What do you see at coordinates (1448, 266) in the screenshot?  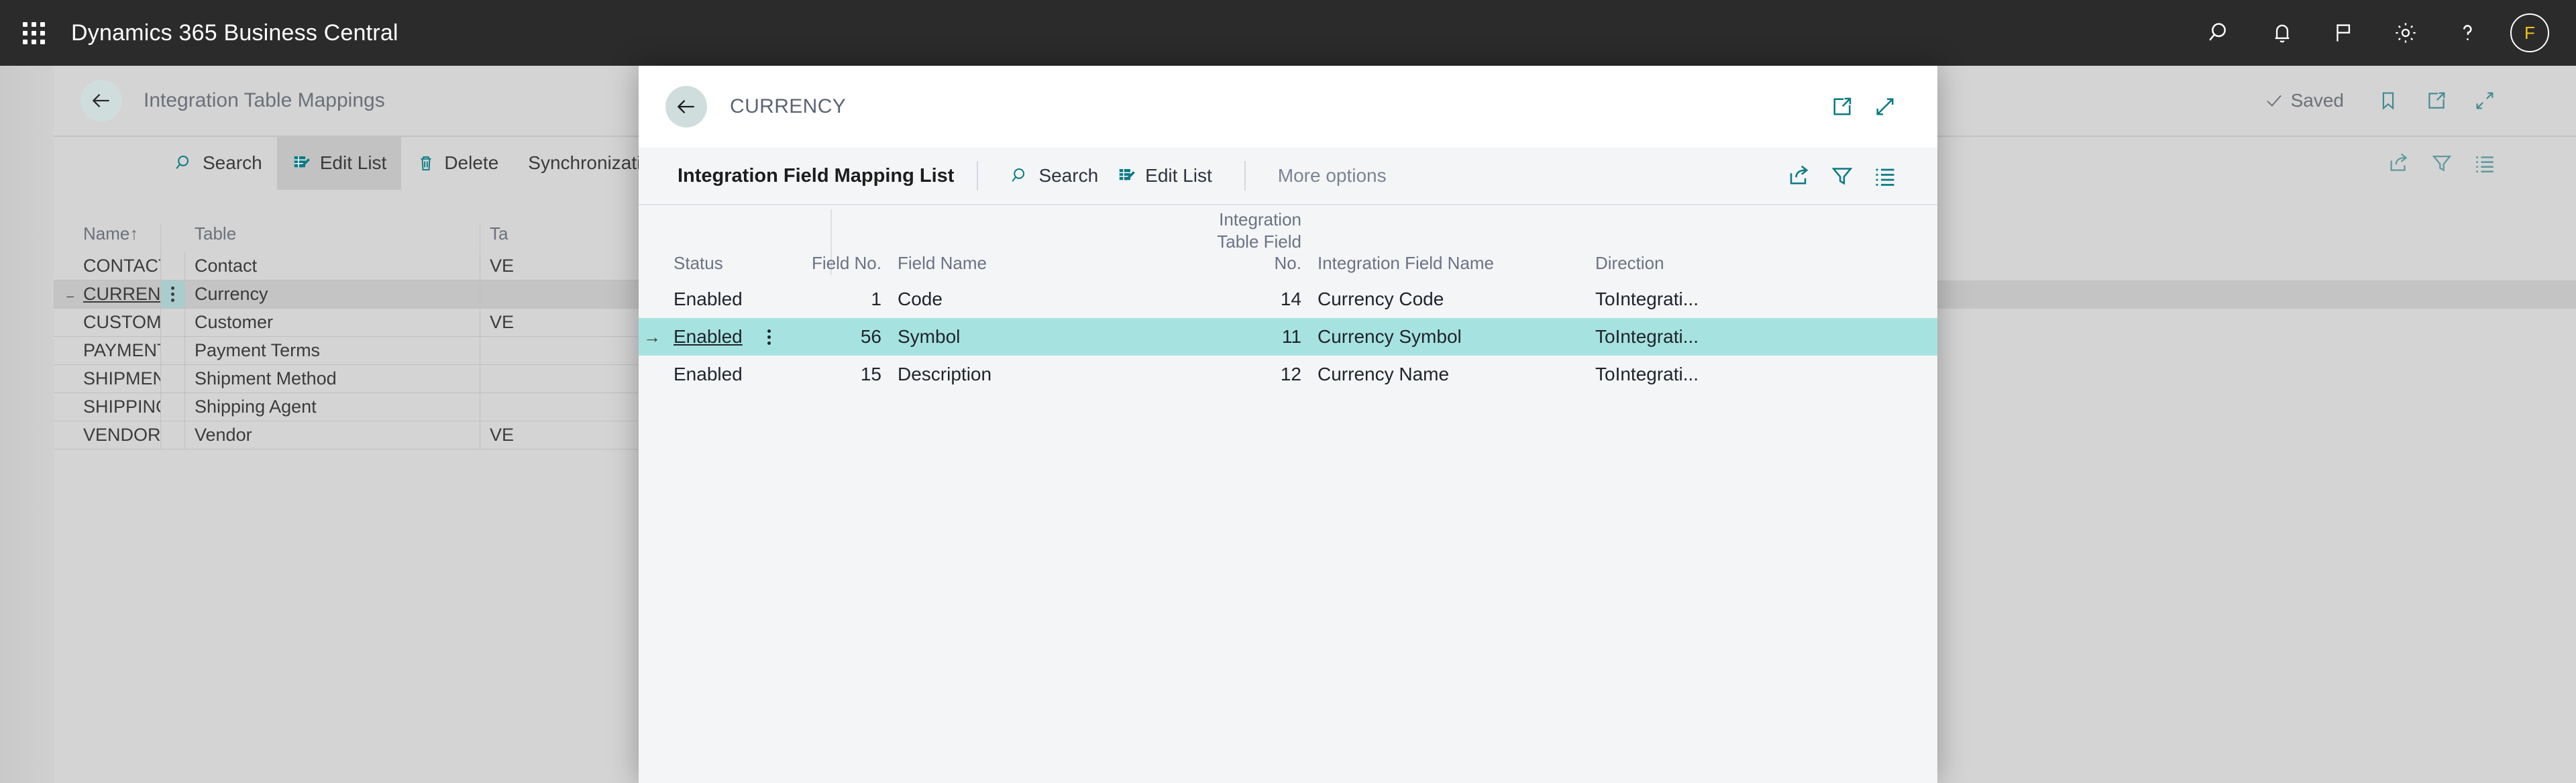 I see `column-header-int-field-name: Integration Field Name` at bounding box center [1448, 266].